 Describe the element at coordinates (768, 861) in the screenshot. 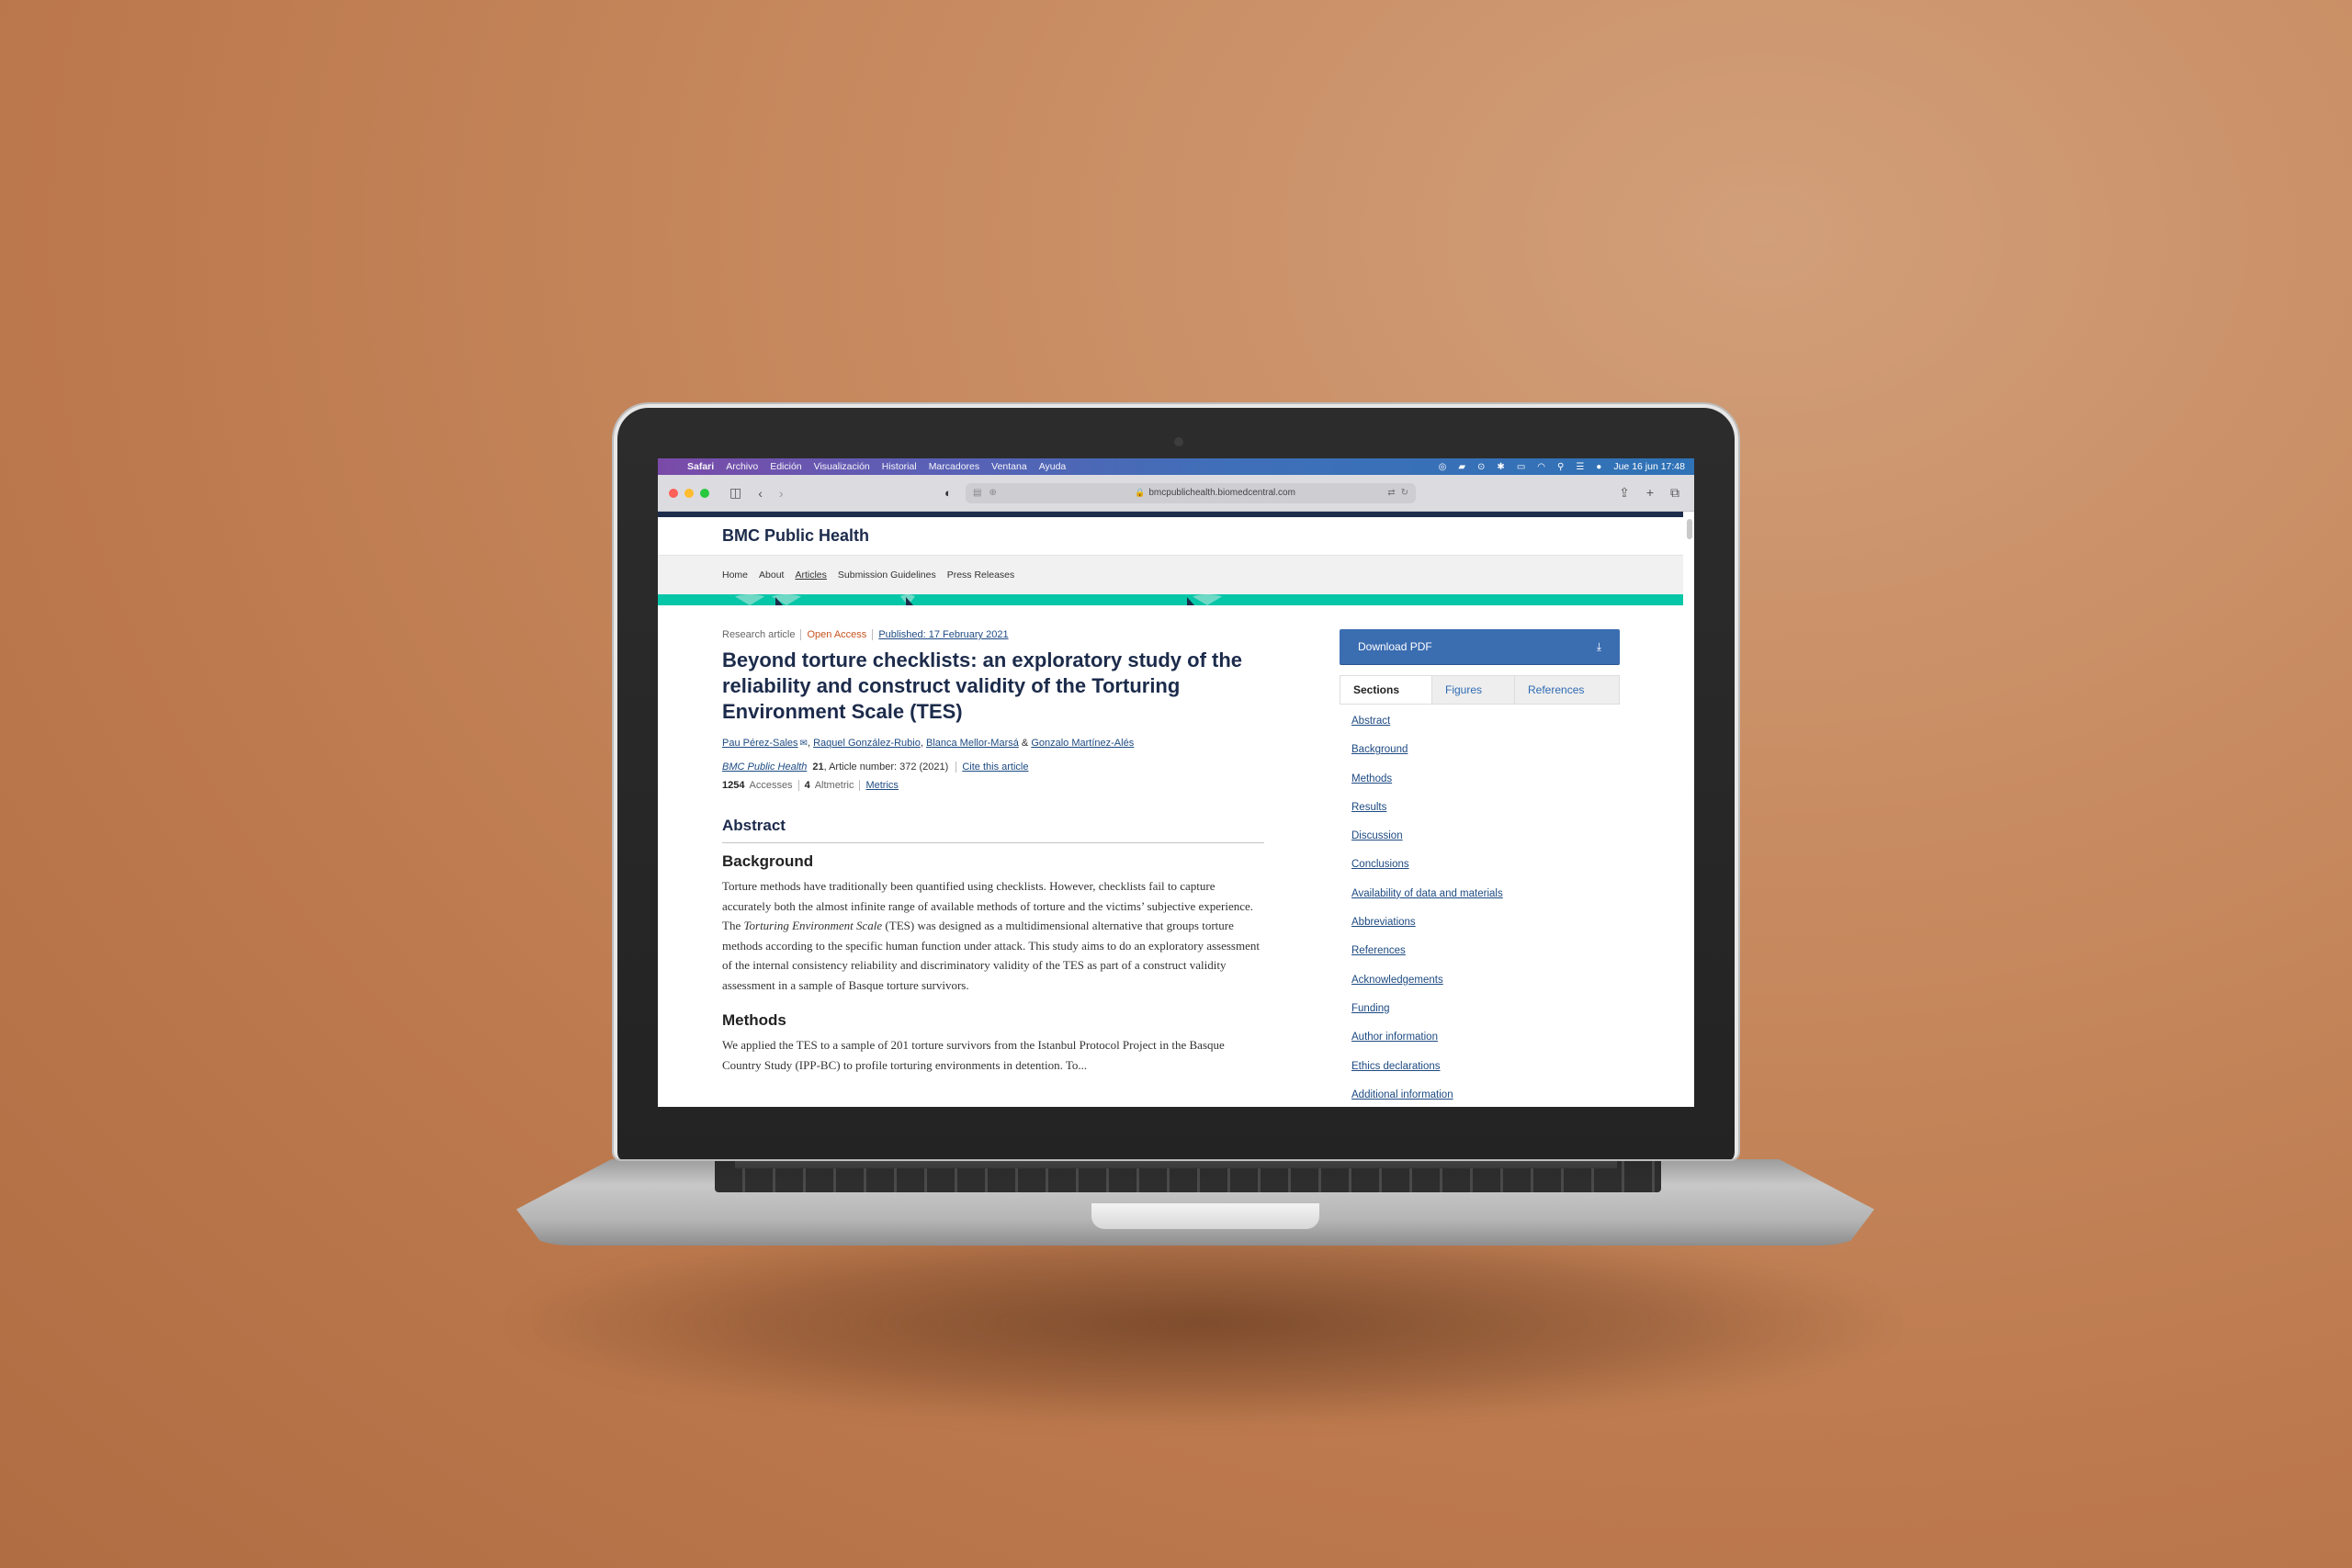

I see `background-heading: Background` at that location.